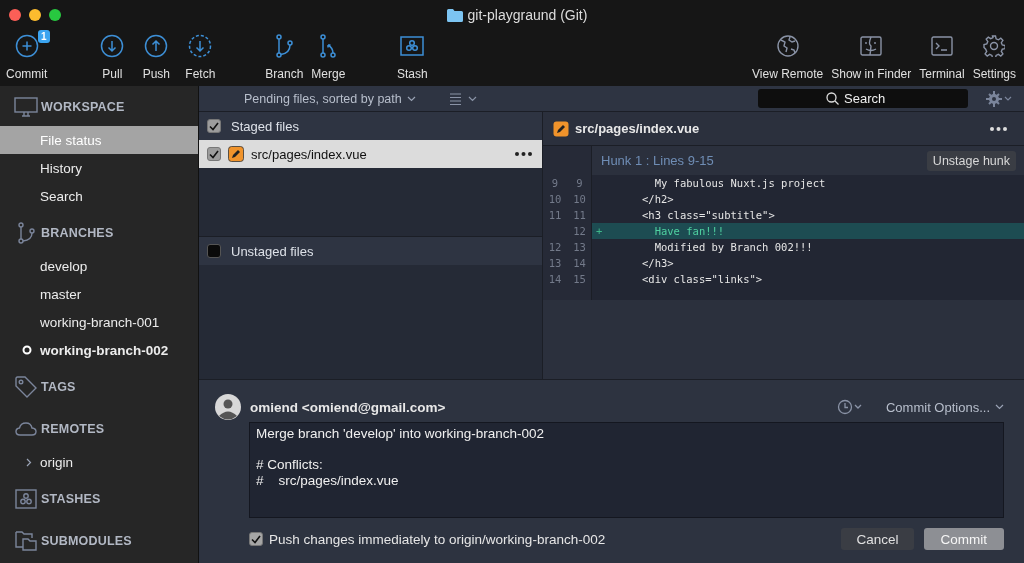 The width and height of the screenshot is (1024, 563). What do you see at coordinates (370, 154) in the screenshot?
I see `file-row: src/pages/index.vue` at bounding box center [370, 154].